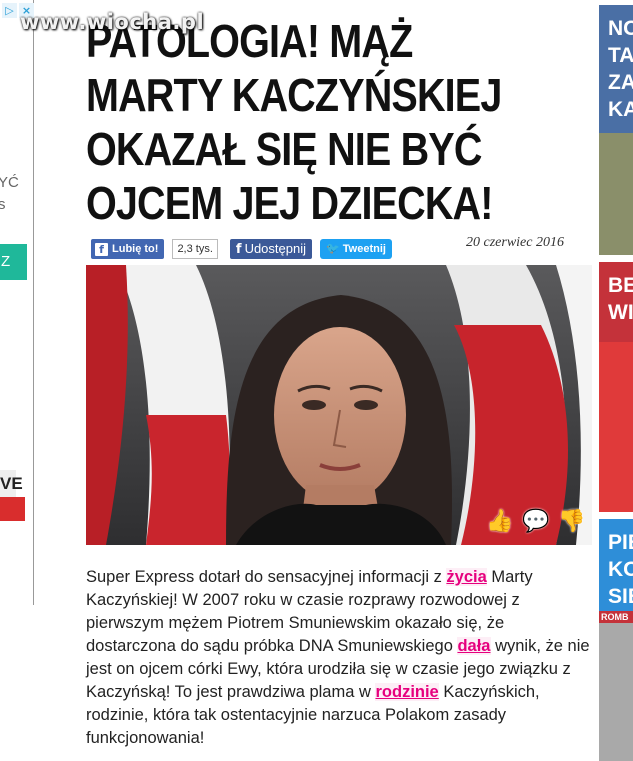  What do you see at coordinates (17, 302) in the screenshot?
I see `left-ad-column: ▷ × YĆ s Z VE` at bounding box center [17, 302].